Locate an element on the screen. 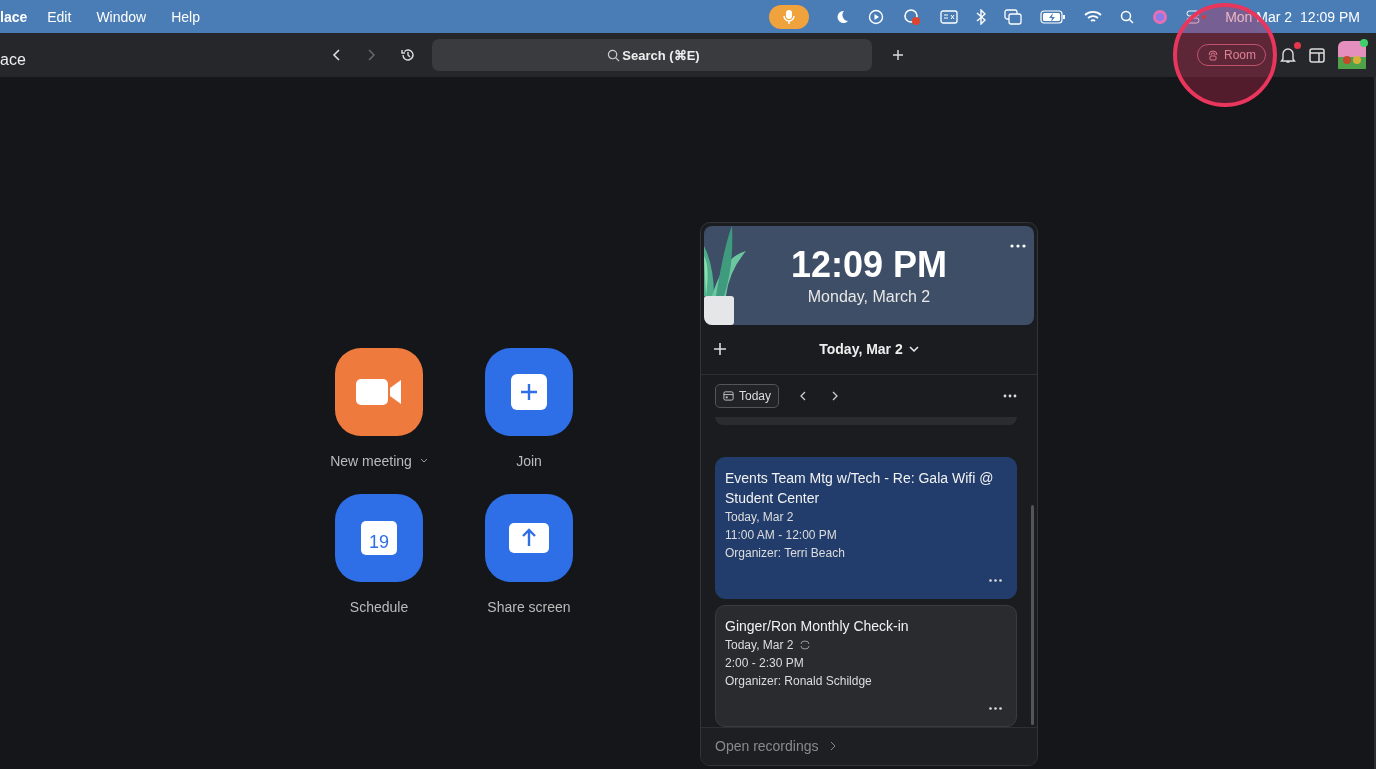 Image resolution: width=1376 pixels, height=769 pixels. today-button: Today is located at coordinates (747, 395).